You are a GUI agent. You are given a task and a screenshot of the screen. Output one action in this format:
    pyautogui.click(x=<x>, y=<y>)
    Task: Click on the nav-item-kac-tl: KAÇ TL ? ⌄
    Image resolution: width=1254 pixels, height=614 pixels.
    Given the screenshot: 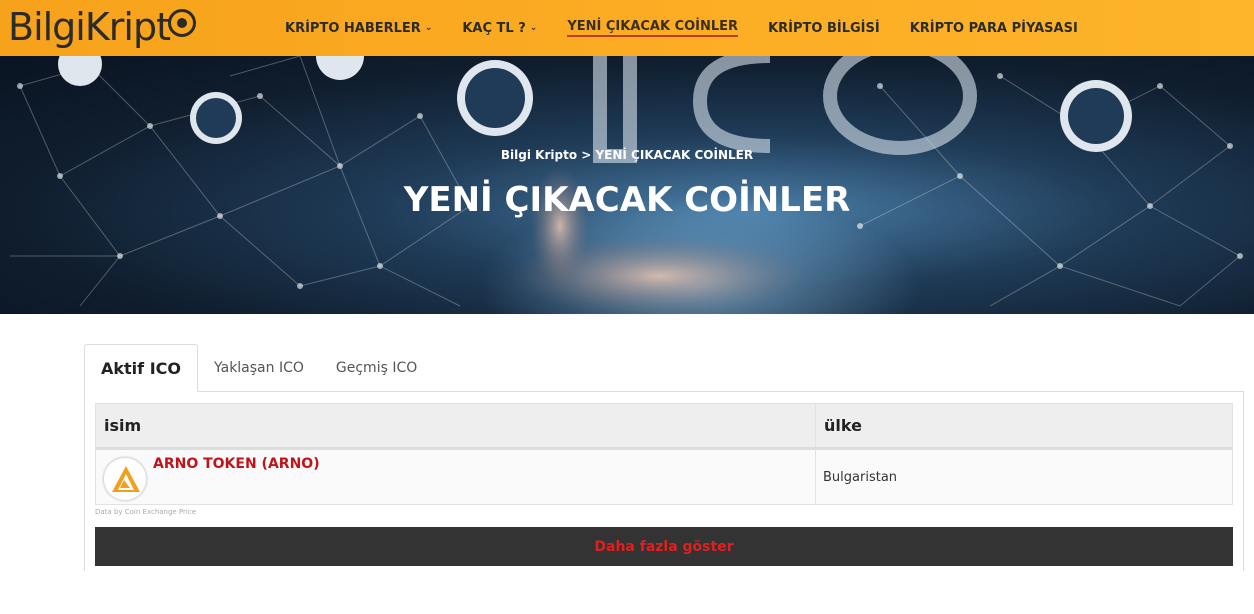 What is the action you would take?
    pyautogui.click(x=499, y=28)
    